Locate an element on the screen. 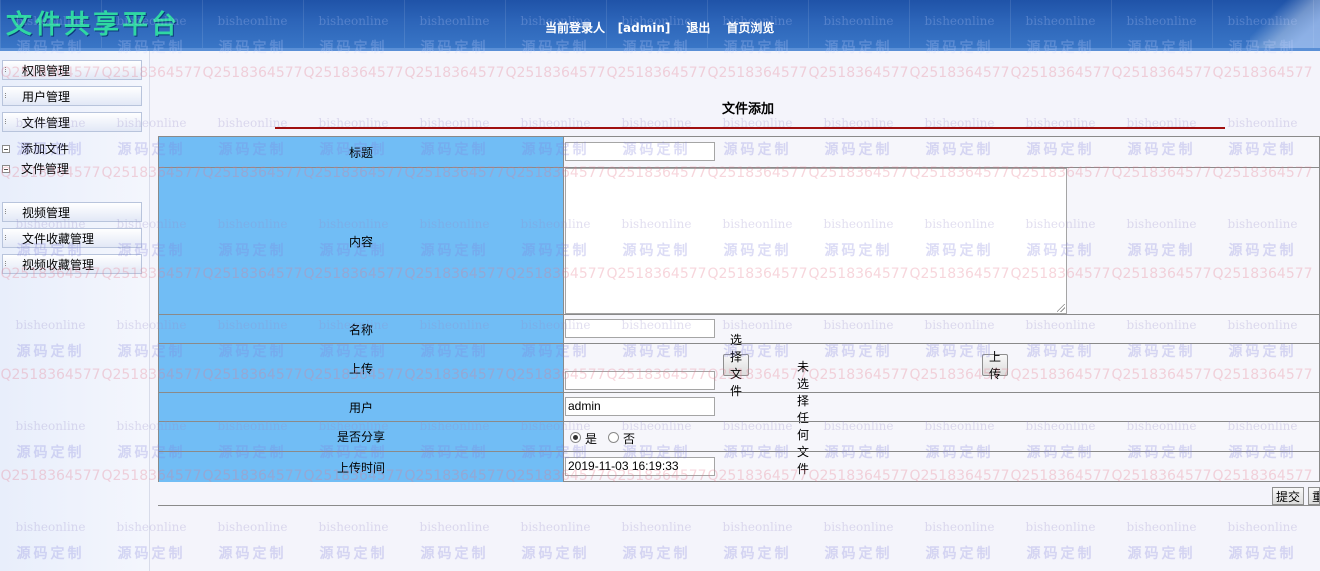 The height and width of the screenshot is (571, 1320). sidebar-item-users: 用户管理 is located at coordinates (72, 96).